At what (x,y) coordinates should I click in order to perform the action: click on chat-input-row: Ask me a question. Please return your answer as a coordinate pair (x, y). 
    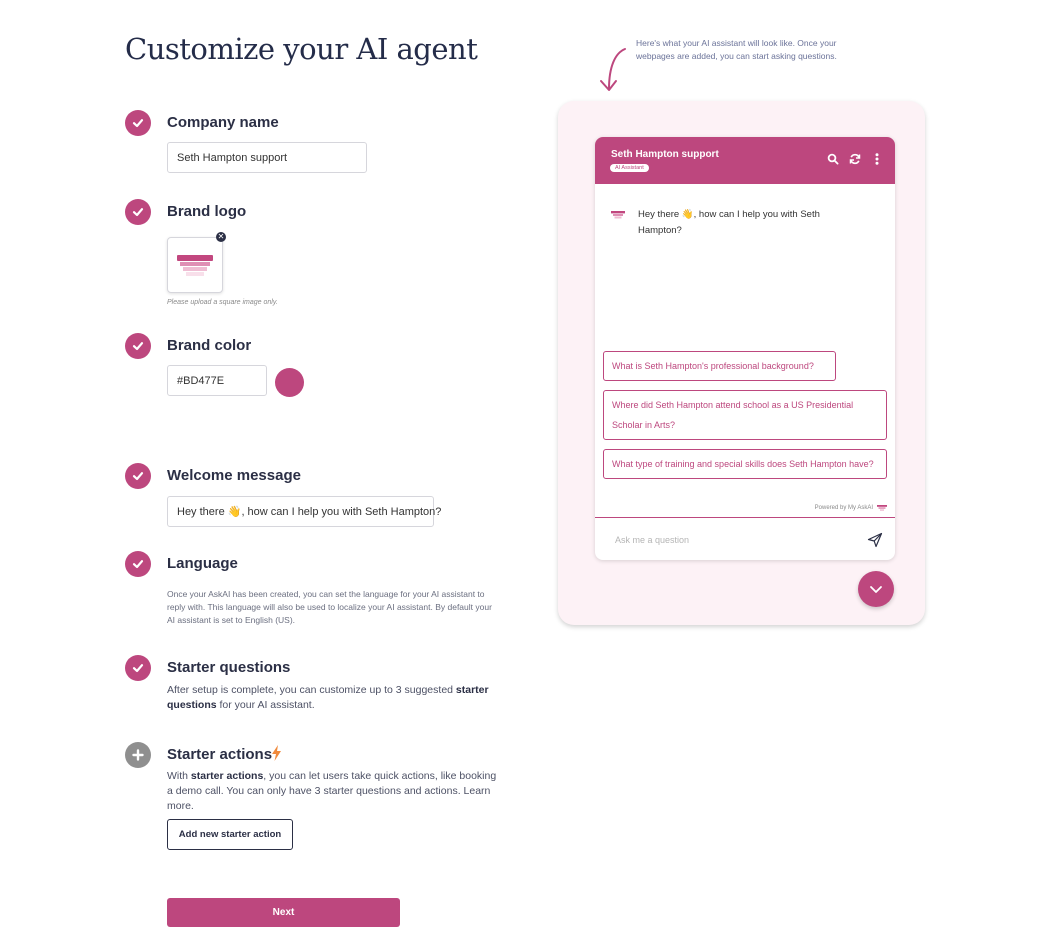
    Looking at the image, I should click on (745, 538).